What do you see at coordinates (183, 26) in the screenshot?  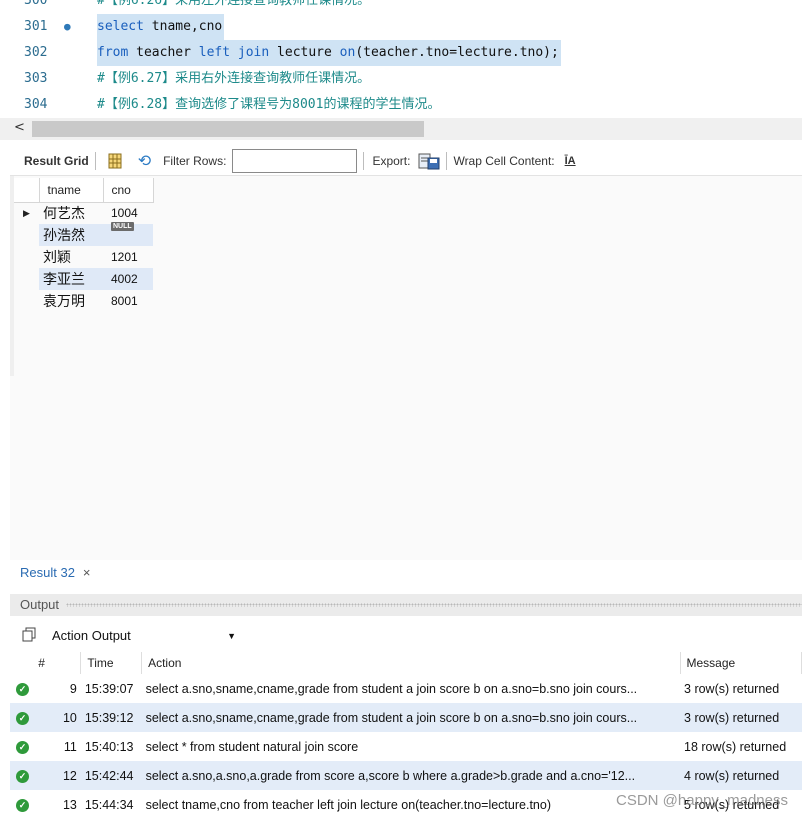 I see `code-text: tname,cno` at bounding box center [183, 26].